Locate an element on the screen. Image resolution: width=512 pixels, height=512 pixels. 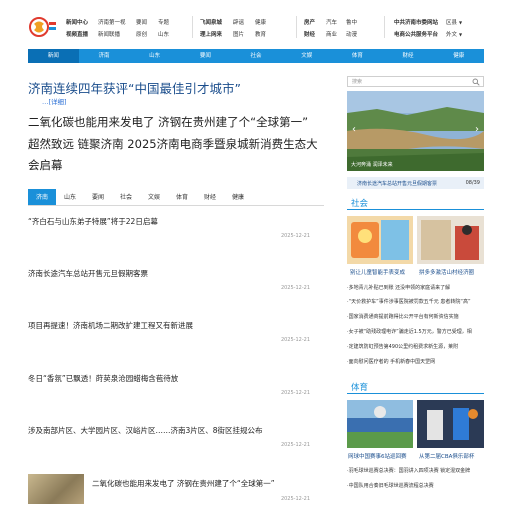
news-title-link: 项目再提速！济南机场二期改扩建工程又有新进展 is located at coordinates (176, 325).